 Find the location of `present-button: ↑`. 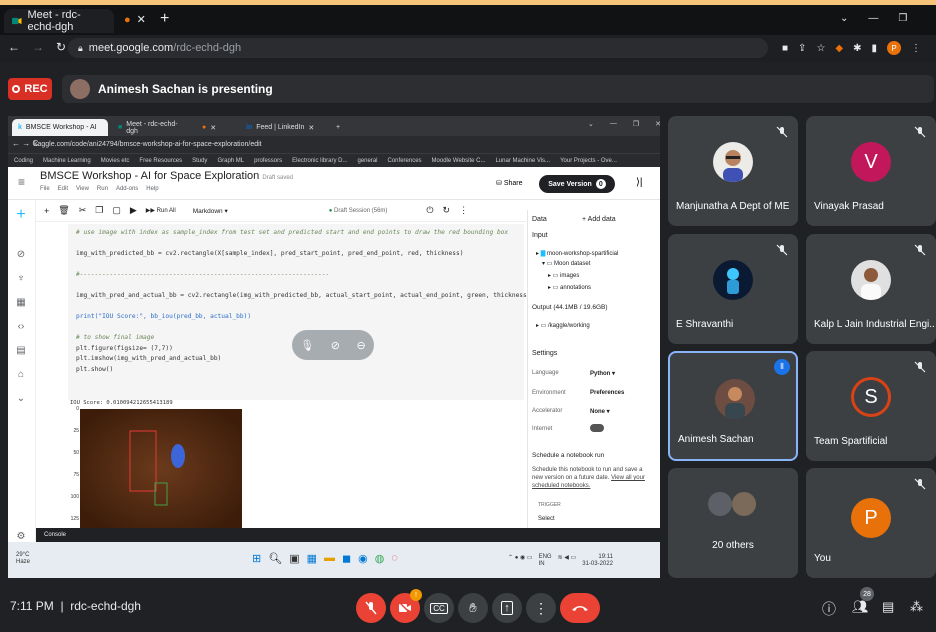

present-button: ↑ is located at coordinates (507, 608).